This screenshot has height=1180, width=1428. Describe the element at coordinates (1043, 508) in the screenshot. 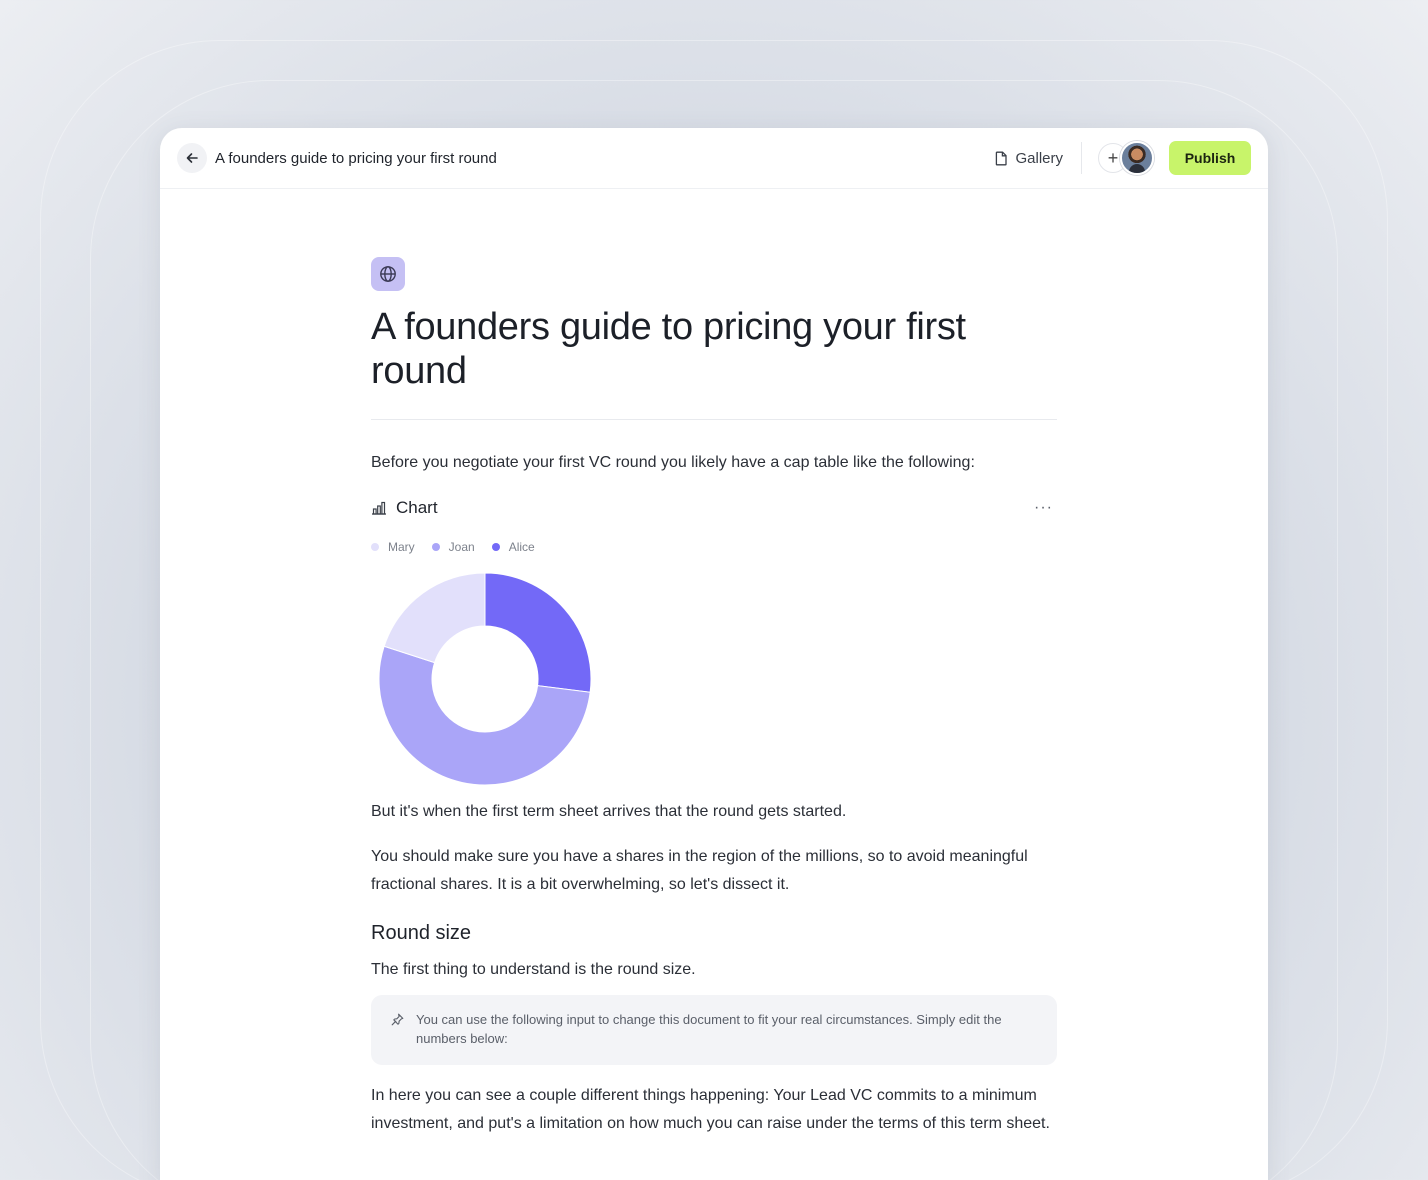

I see `more-options-button: ···` at that location.